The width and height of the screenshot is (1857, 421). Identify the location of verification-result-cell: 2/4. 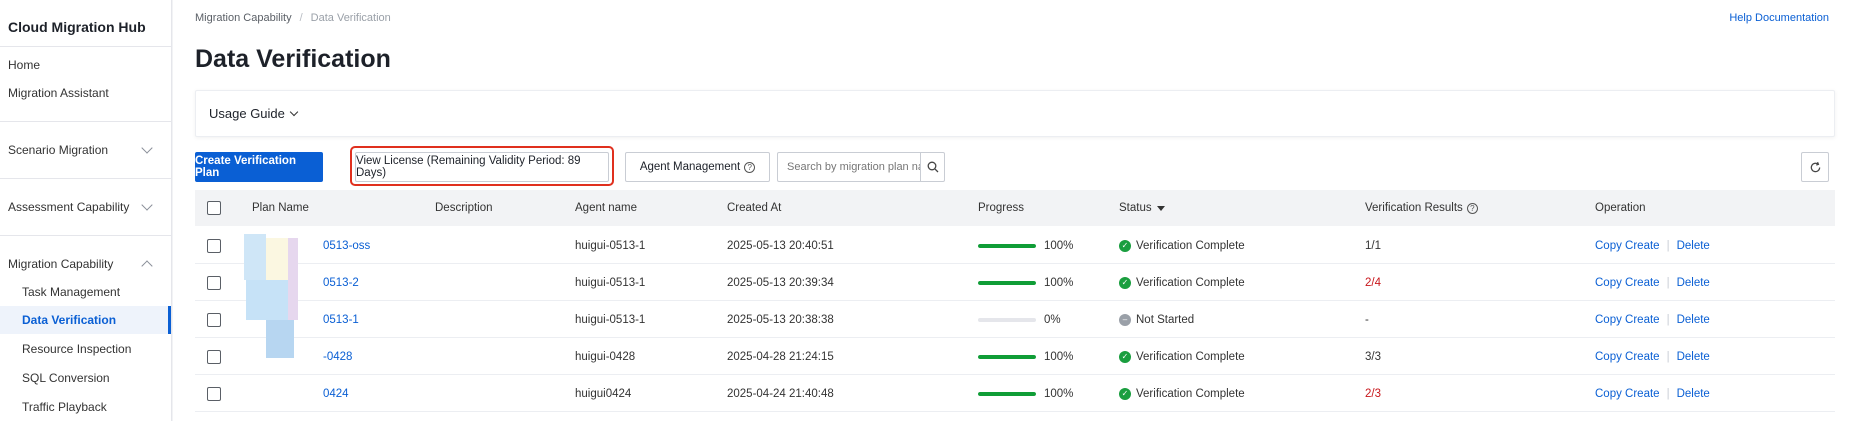
(1373, 282).